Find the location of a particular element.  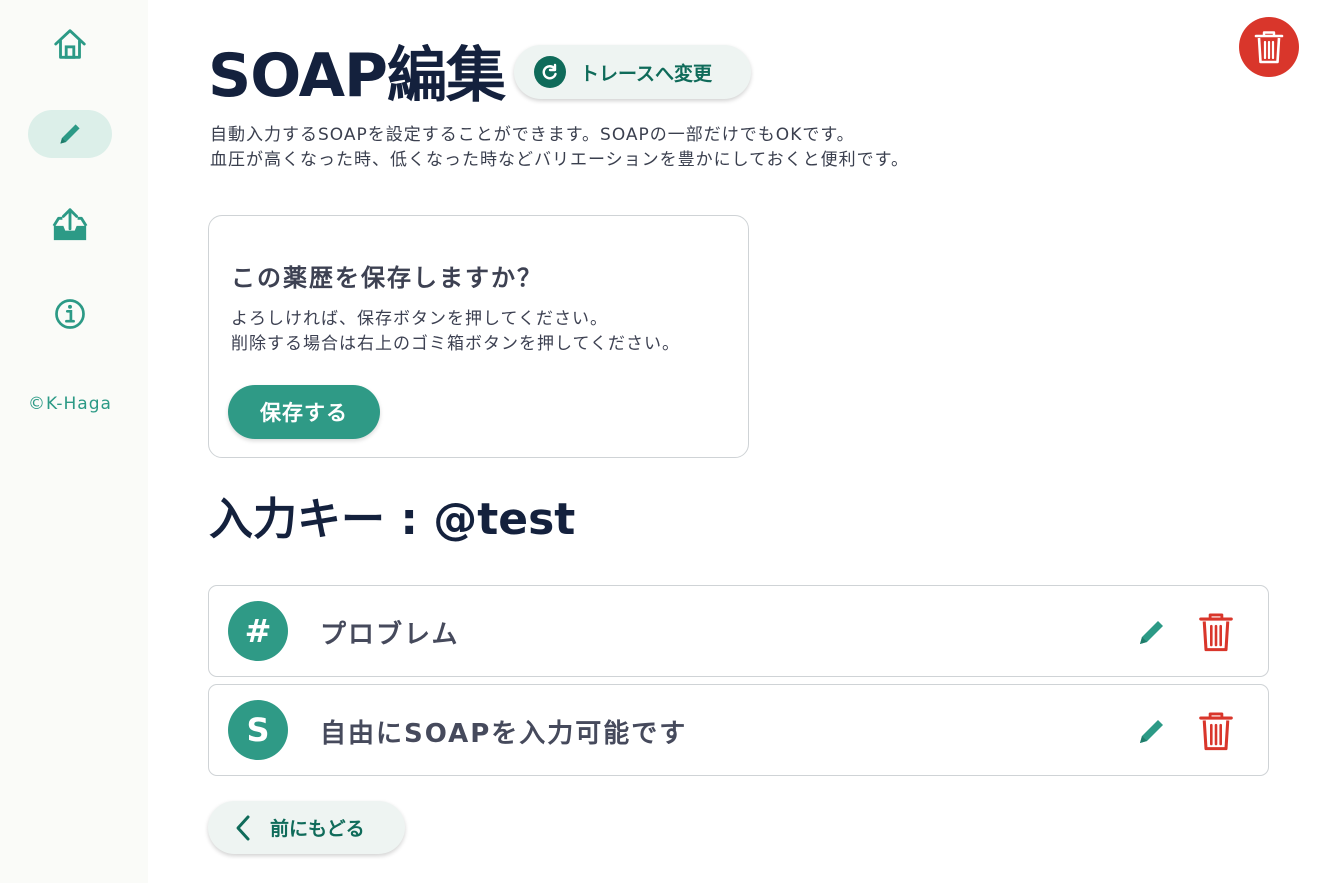

sidebar-item-edit is located at coordinates (70, 134).